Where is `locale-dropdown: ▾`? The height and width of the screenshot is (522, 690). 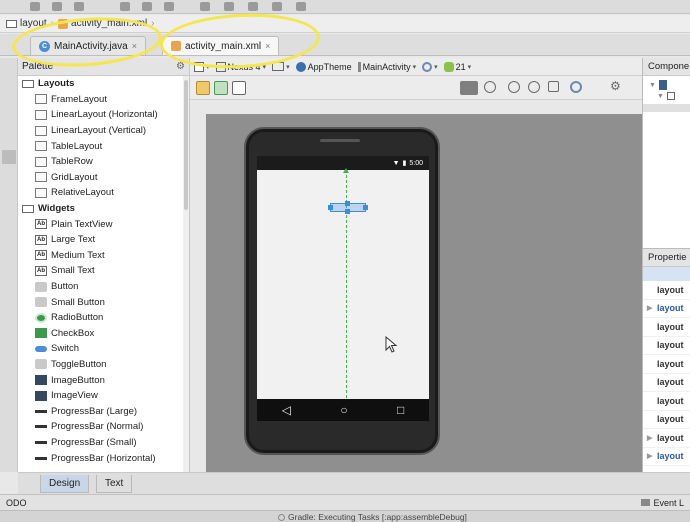 locale-dropdown: ▾ is located at coordinates (430, 66).